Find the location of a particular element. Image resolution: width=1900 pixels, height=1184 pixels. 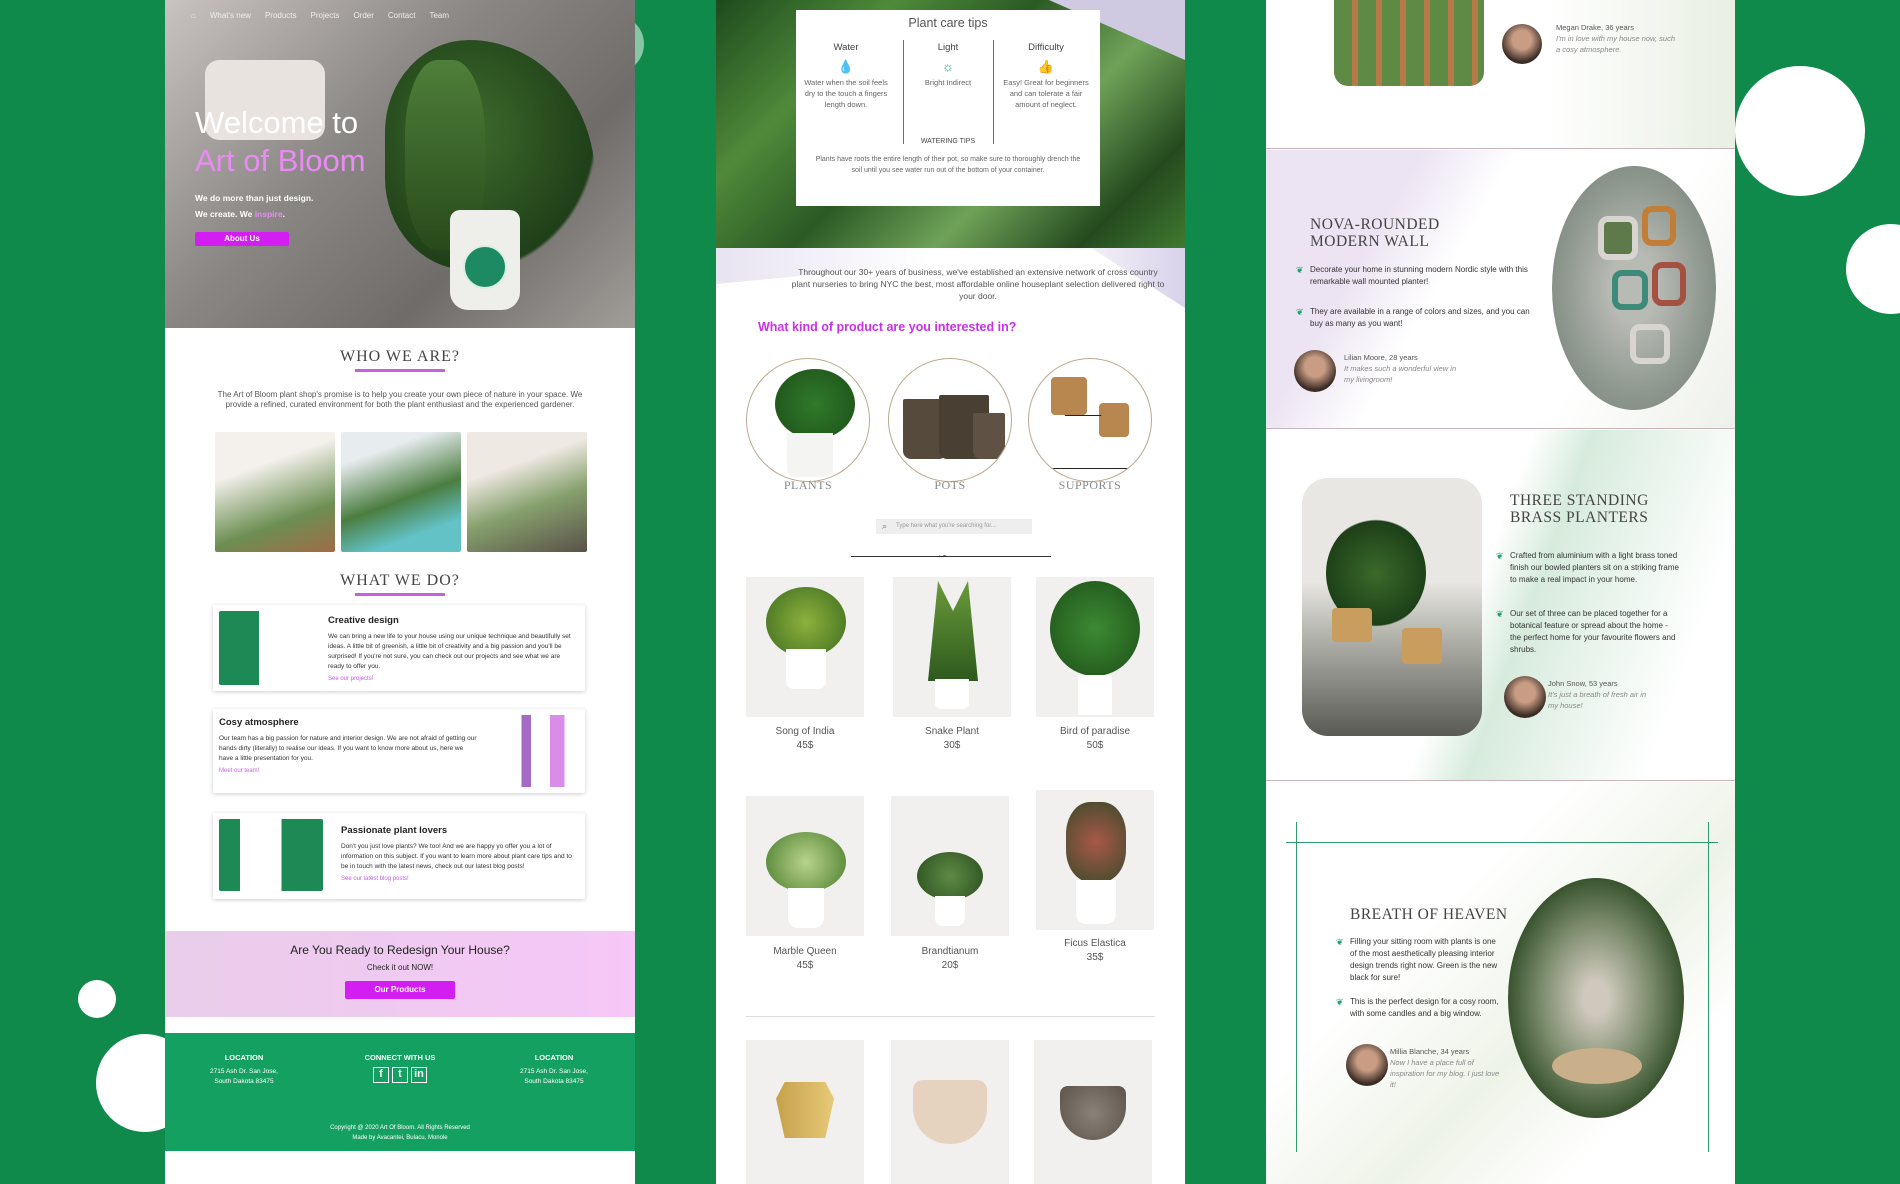

nav-item-contact: Contact is located at coordinates (402, 15).